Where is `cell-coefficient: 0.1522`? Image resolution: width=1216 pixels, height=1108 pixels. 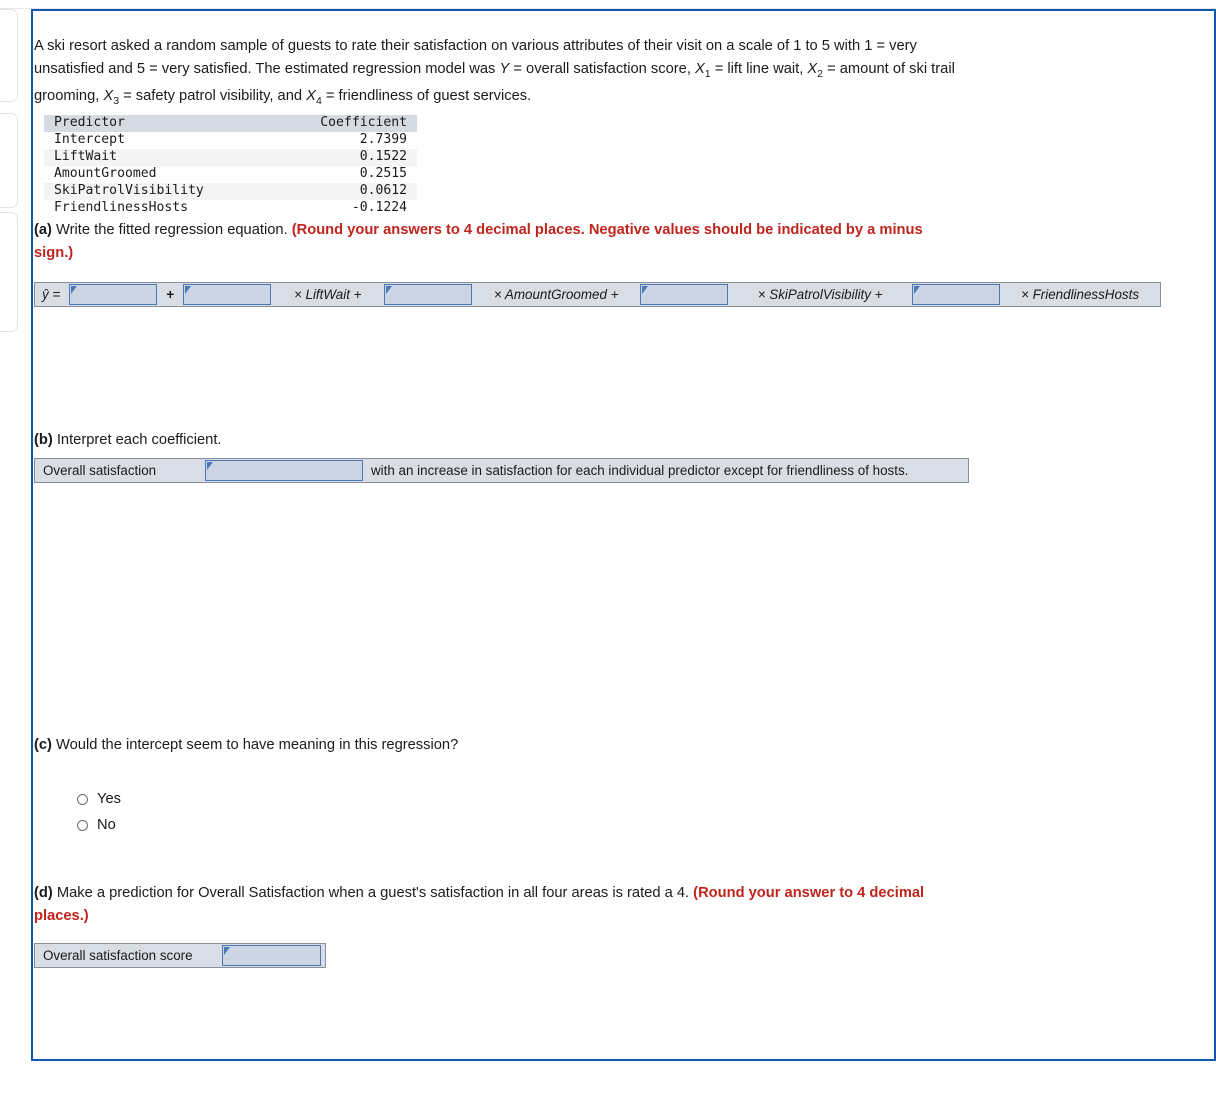
cell-coefficient: 0.1522 is located at coordinates (383, 156).